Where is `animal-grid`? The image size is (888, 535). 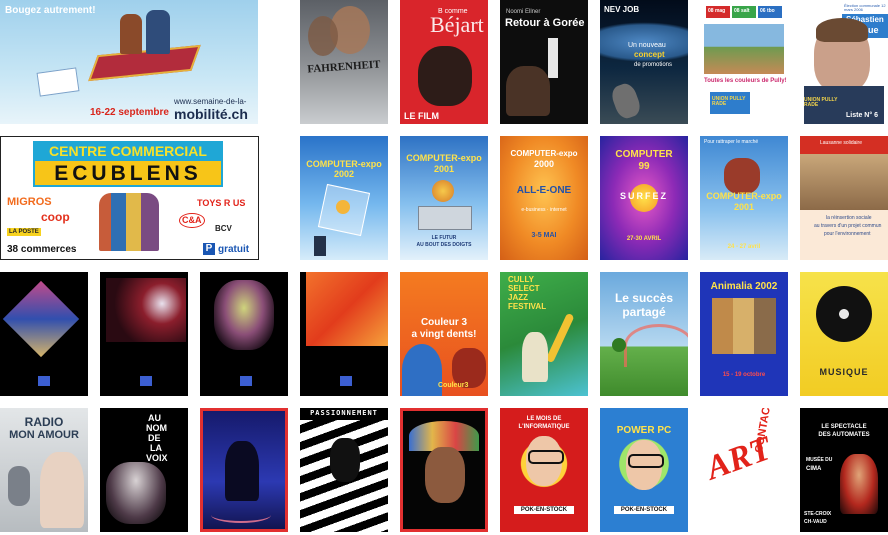 animal-grid is located at coordinates (744, 326).